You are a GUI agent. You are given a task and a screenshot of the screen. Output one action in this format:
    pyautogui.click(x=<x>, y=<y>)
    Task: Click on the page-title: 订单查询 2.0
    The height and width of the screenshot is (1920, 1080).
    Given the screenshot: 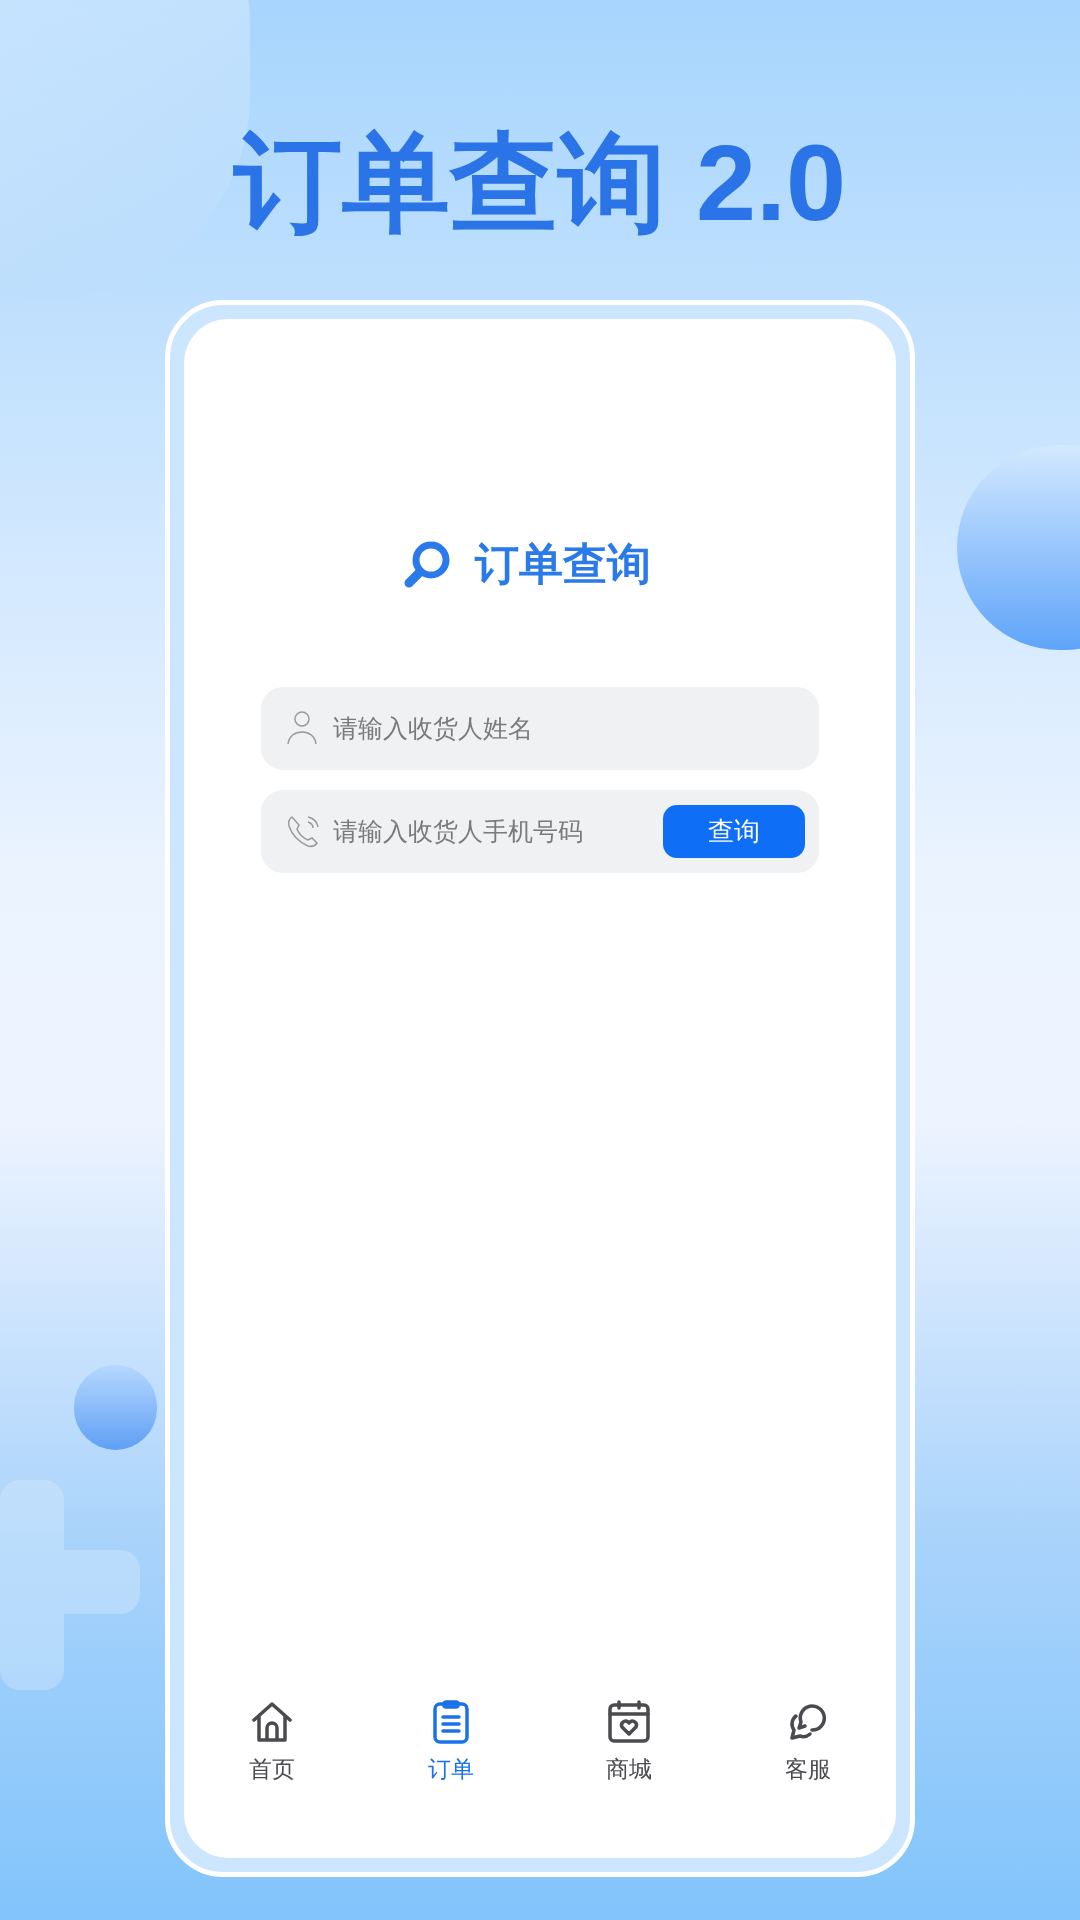 What is the action you would take?
    pyautogui.click(x=540, y=183)
    